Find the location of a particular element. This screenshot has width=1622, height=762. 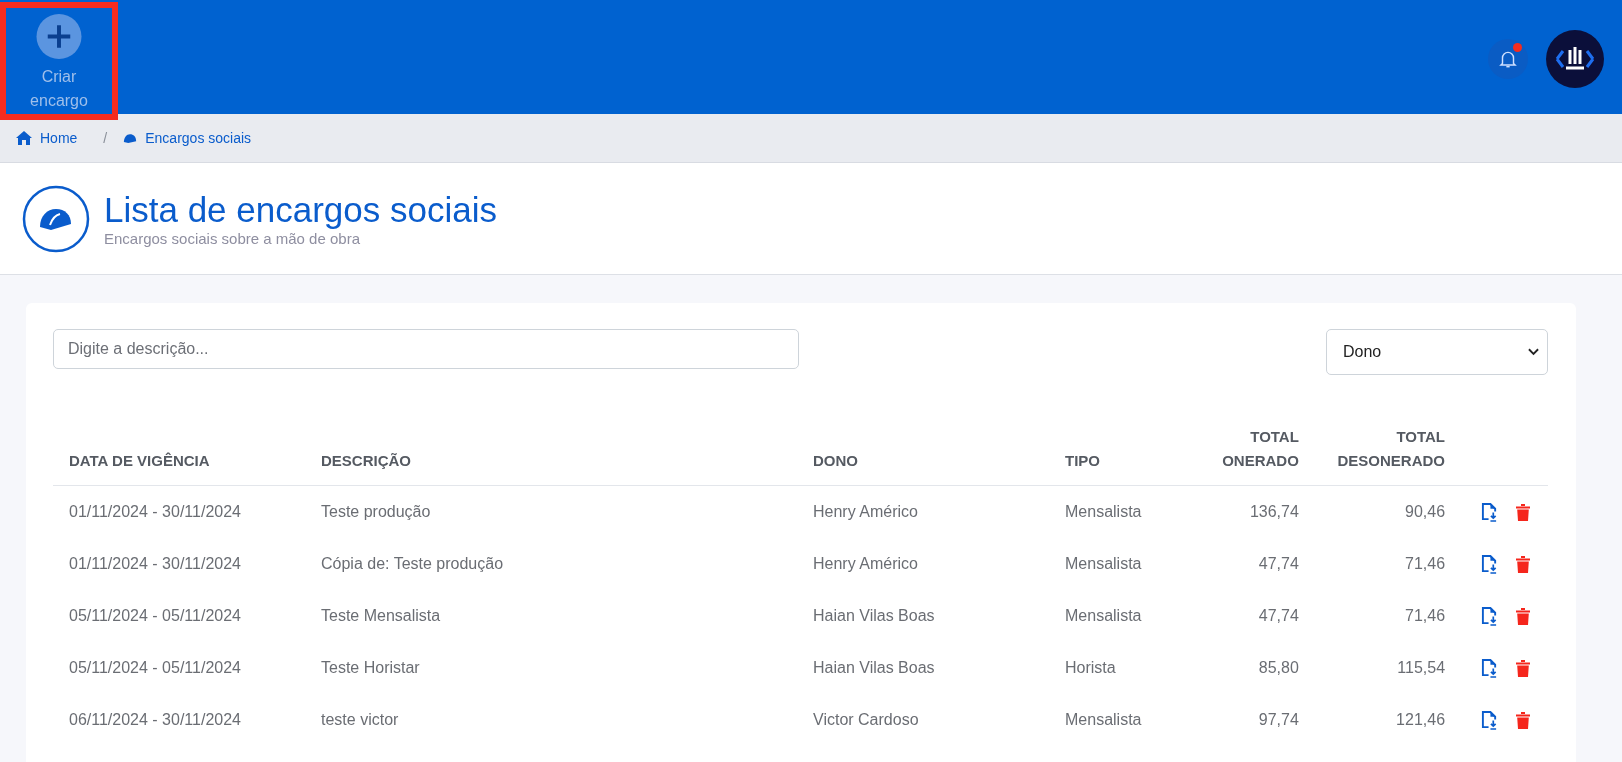

house-icon is located at coordinates (24, 138).